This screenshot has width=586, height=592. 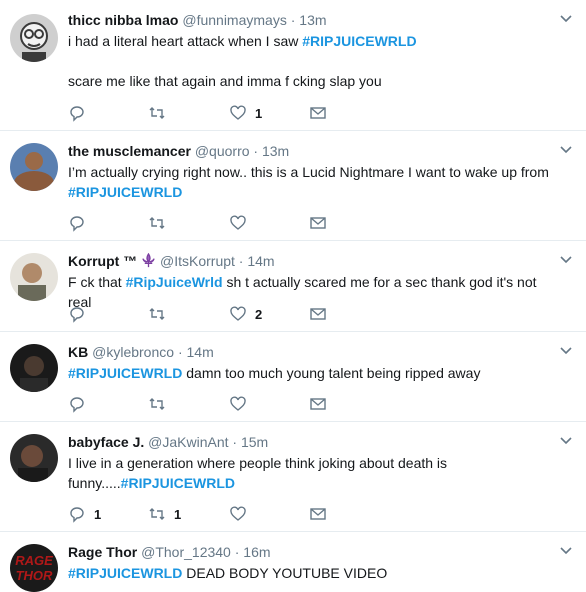 I want to click on like-count: 1, so click(x=259, y=113).